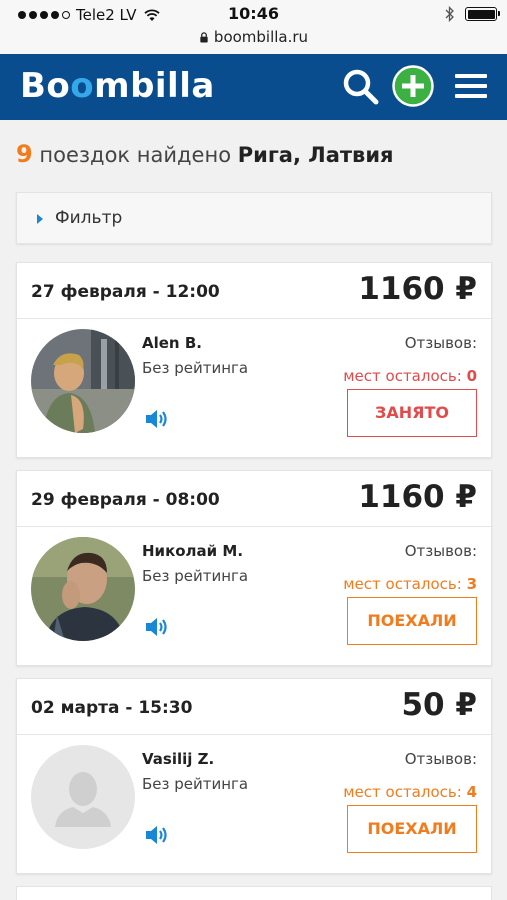 The image size is (507, 900). What do you see at coordinates (172, 343) in the screenshot?
I see `driver-name: Alen B.` at bounding box center [172, 343].